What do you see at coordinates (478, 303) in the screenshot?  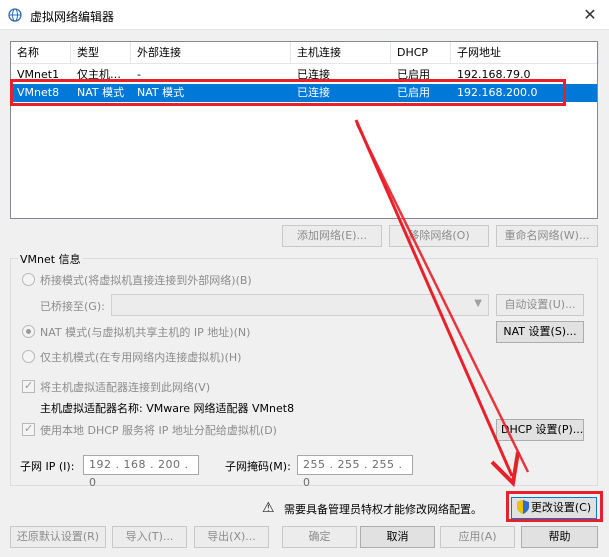 I see `chevron-down-icon: ▼` at bounding box center [478, 303].